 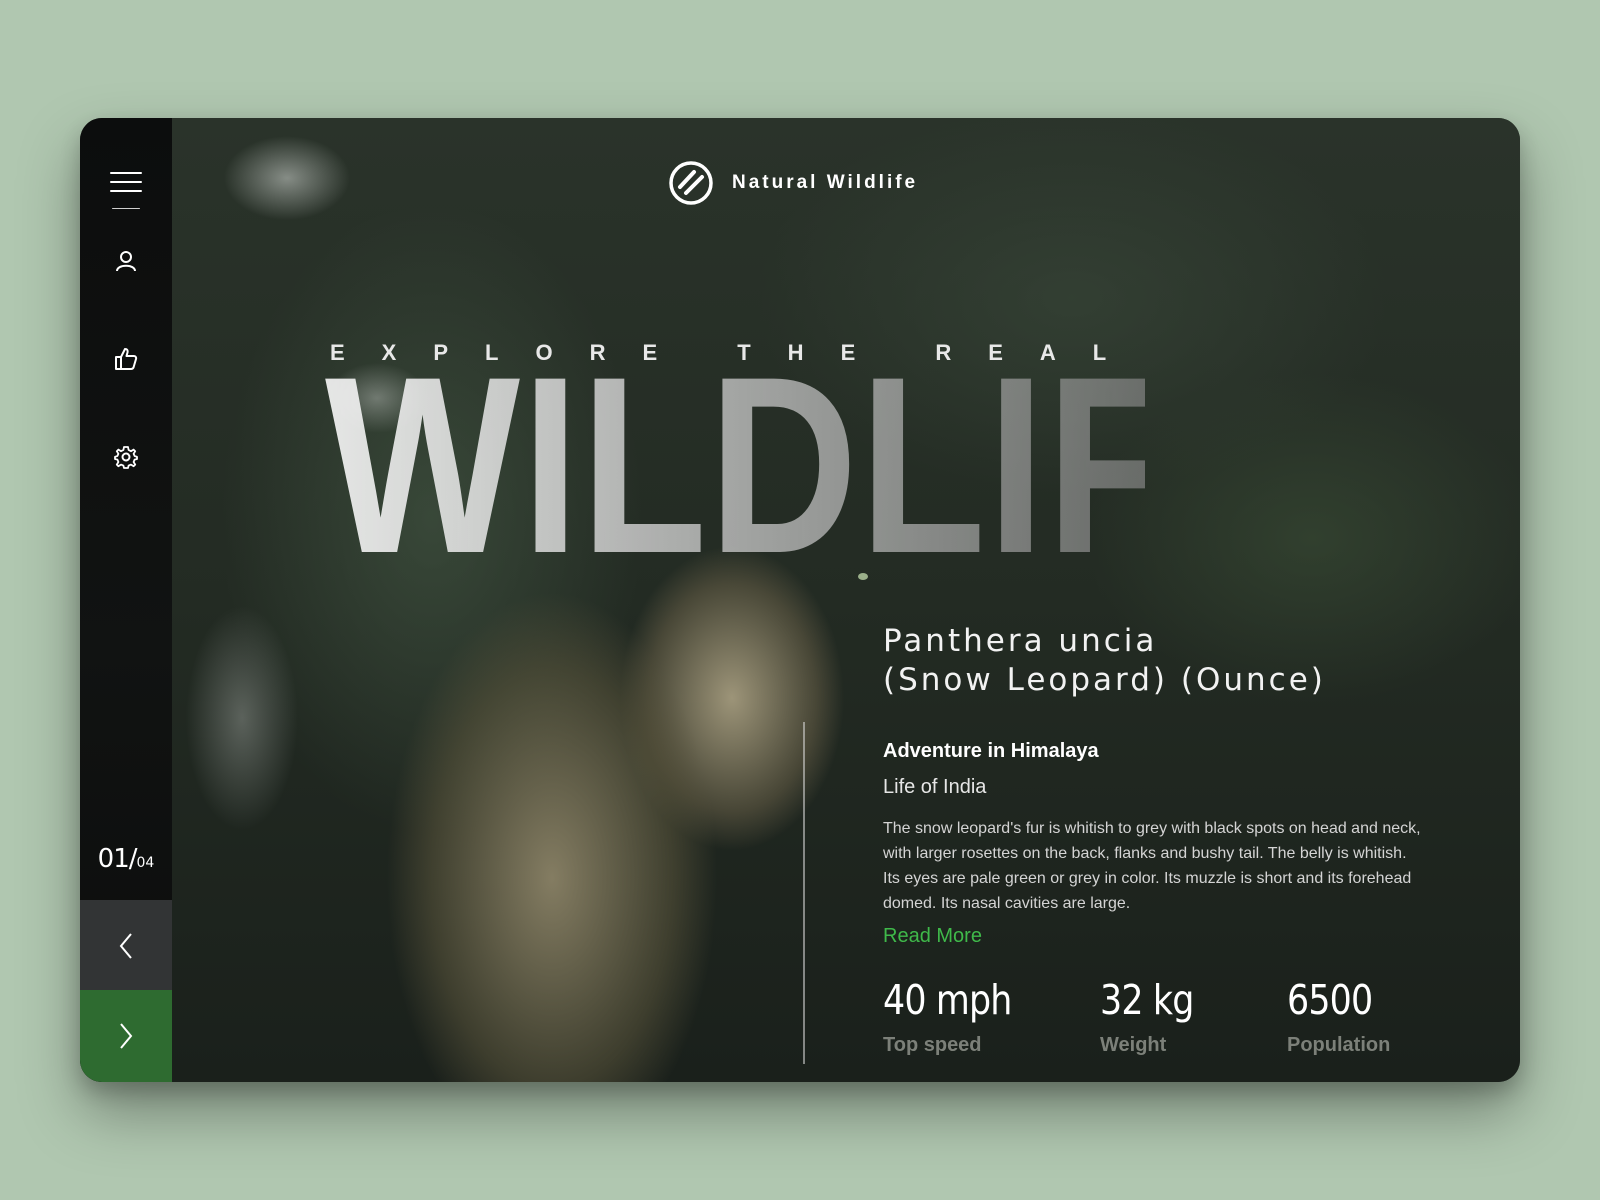 I want to click on stat-top-speed: 40 mph Top speed, so click(x=958, y=1016).